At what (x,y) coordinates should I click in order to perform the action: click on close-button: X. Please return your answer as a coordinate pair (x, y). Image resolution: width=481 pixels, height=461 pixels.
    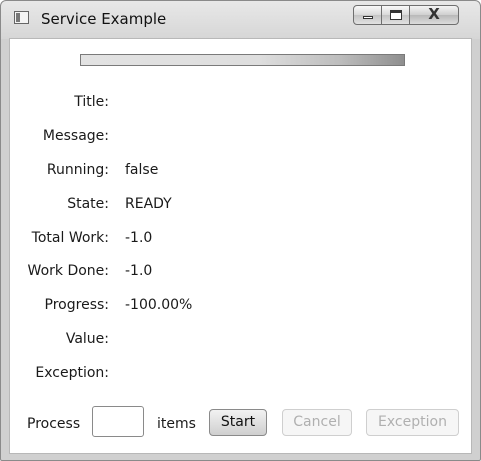
    Looking at the image, I should click on (434, 15).